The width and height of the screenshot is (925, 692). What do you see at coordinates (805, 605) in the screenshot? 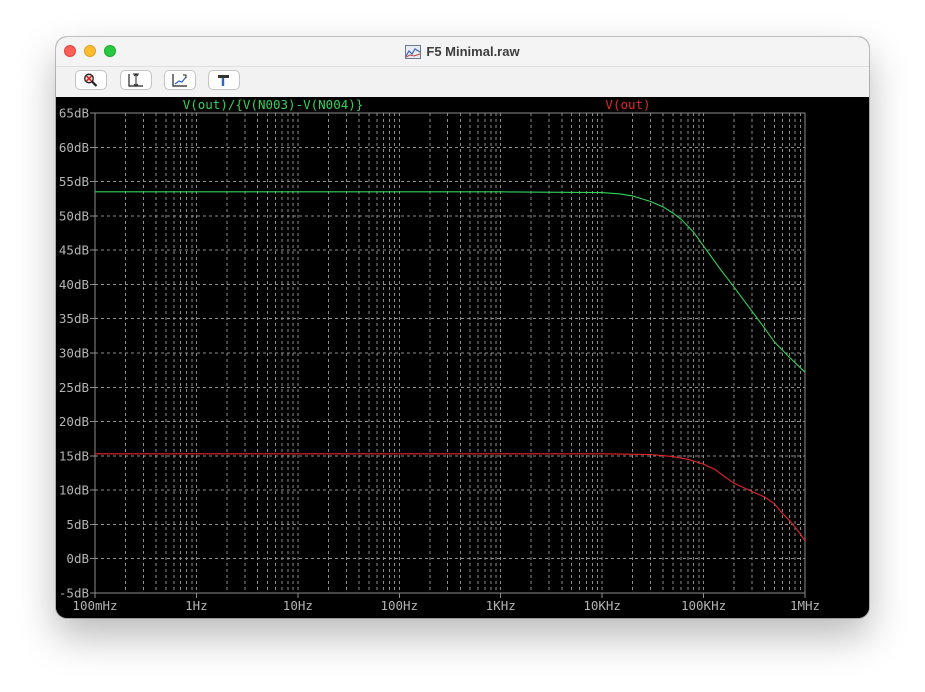
I see `x-tick-label: 1MHz` at bounding box center [805, 605].